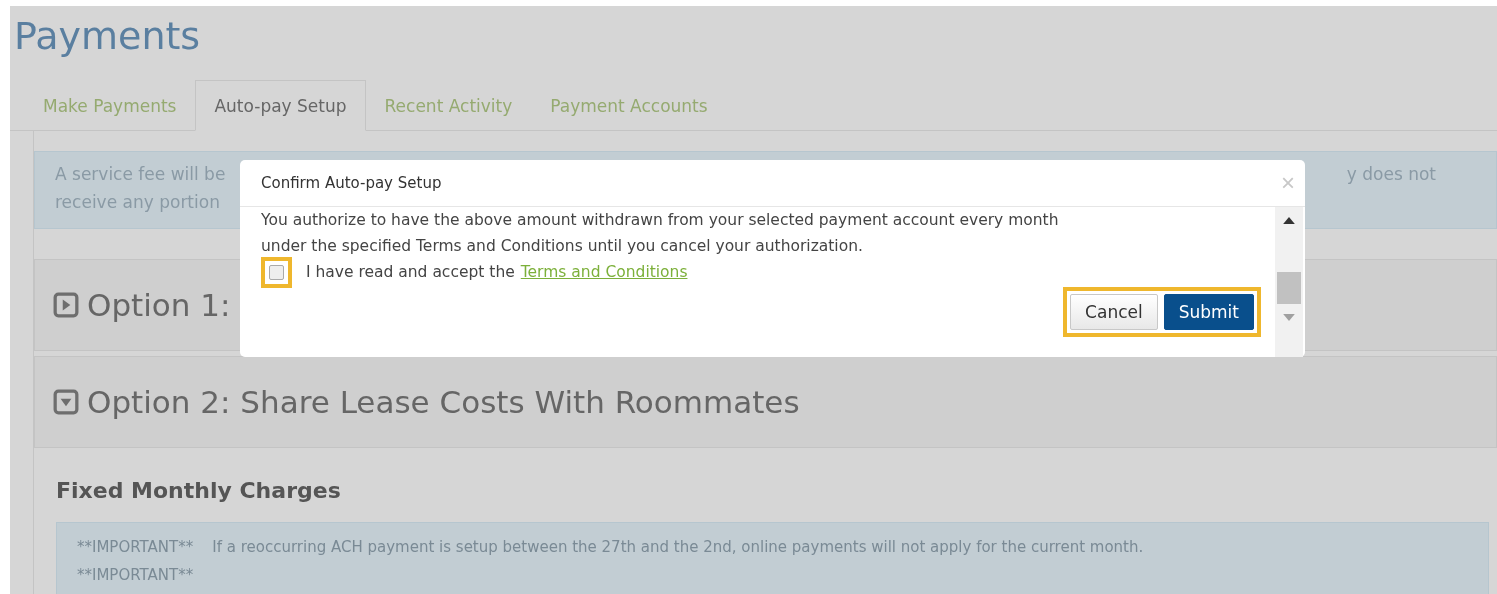 Image resolution: width=1497 pixels, height=594 pixels. Describe the element at coordinates (276, 272) in the screenshot. I see `accept-checkbox` at that location.